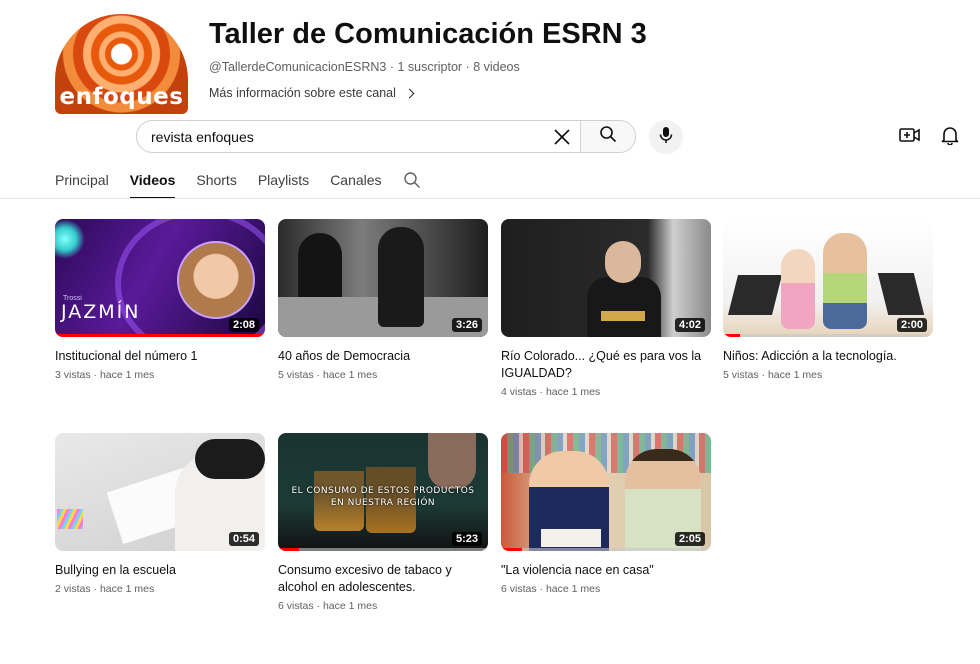 This screenshot has width=980, height=664. What do you see at coordinates (383, 356) in the screenshot?
I see `video-title: 40 años de Democracia` at bounding box center [383, 356].